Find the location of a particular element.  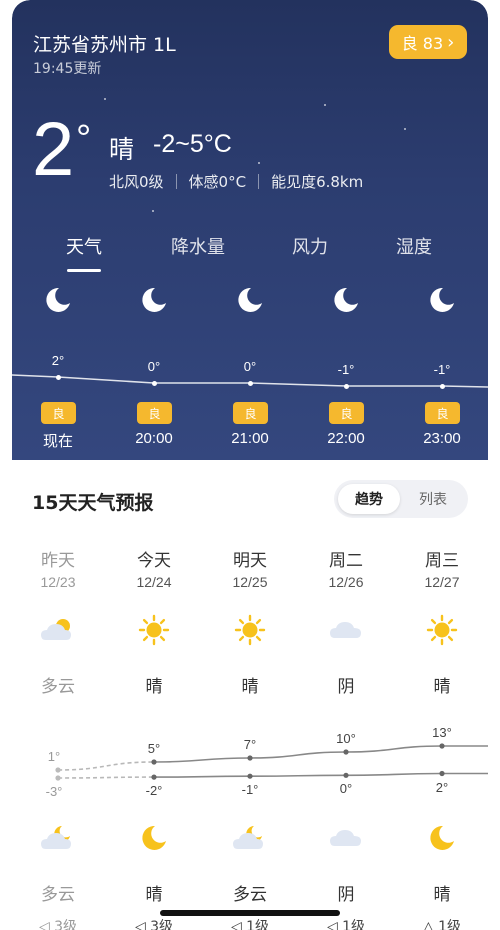

day-condition: 多云 is located at coordinates (58, 687).